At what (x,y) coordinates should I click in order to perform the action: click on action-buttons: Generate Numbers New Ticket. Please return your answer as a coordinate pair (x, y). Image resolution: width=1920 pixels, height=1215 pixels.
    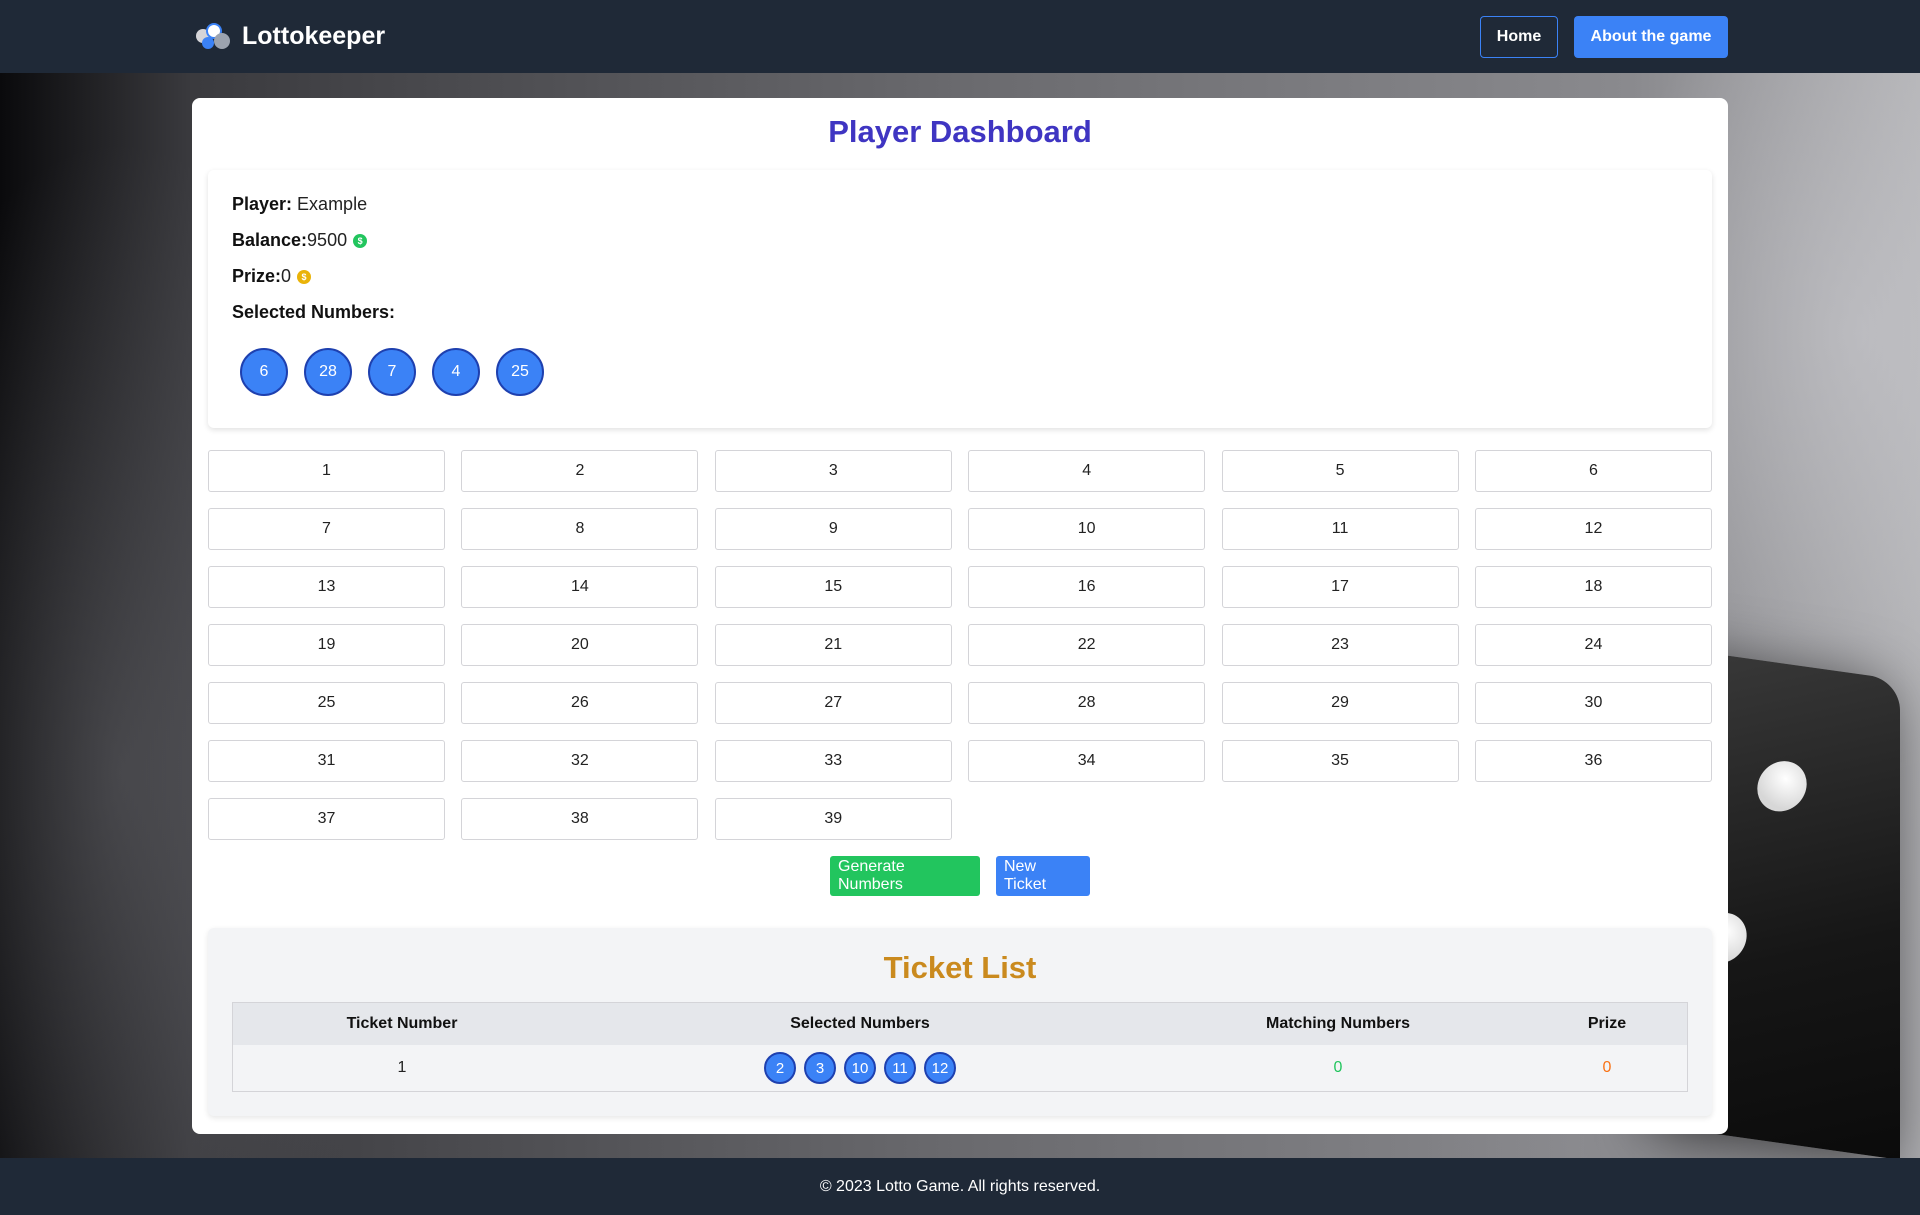
    Looking at the image, I should click on (960, 876).